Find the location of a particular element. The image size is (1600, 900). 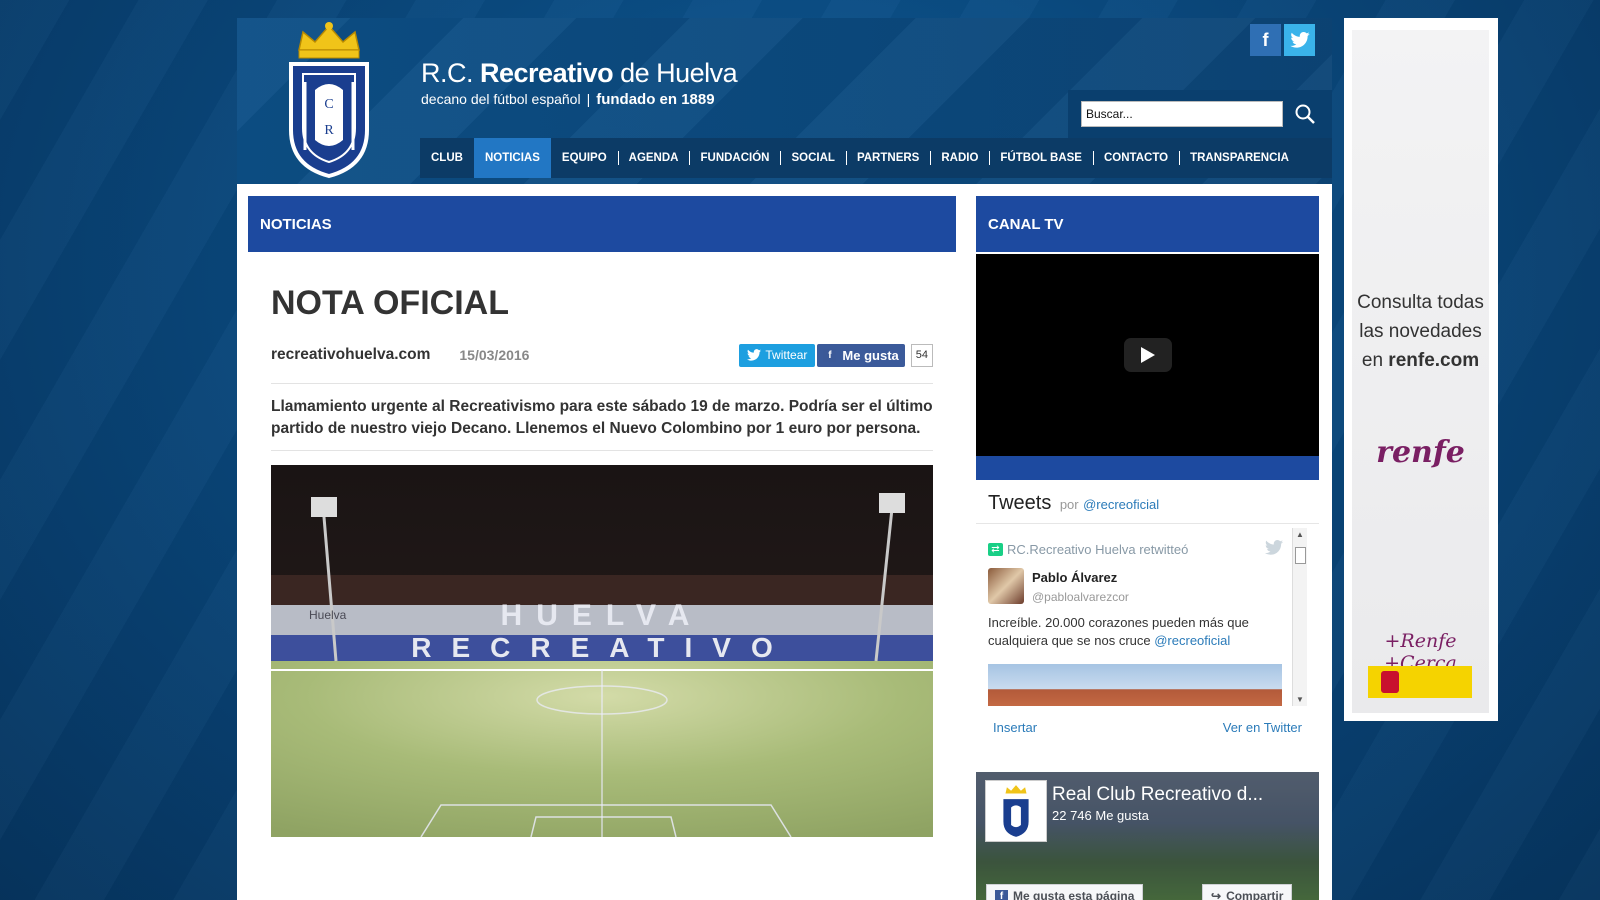

club-crest-logo: C R is located at coordinates (329, 100).